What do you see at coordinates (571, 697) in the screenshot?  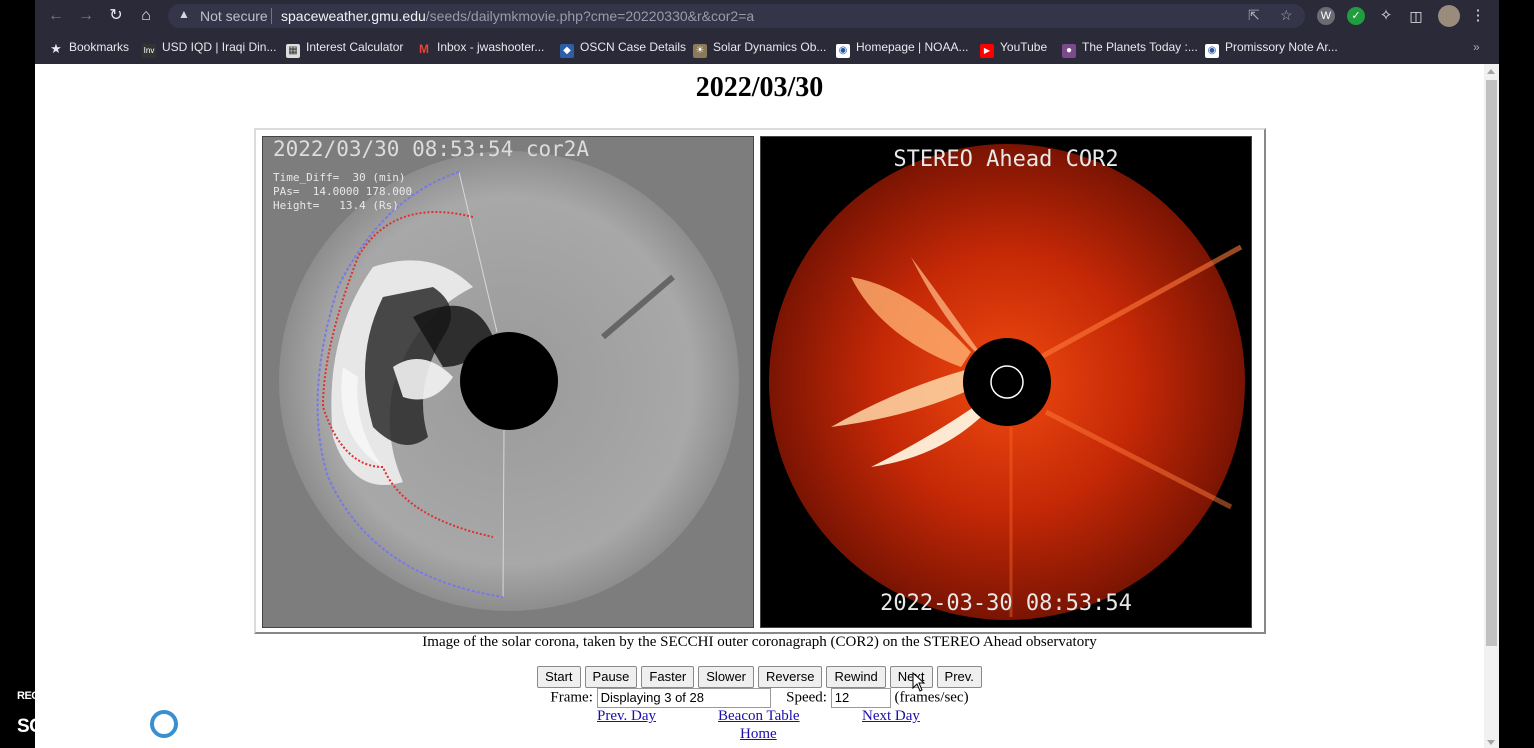 I see `frame-label: Frame:` at bounding box center [571, 697].